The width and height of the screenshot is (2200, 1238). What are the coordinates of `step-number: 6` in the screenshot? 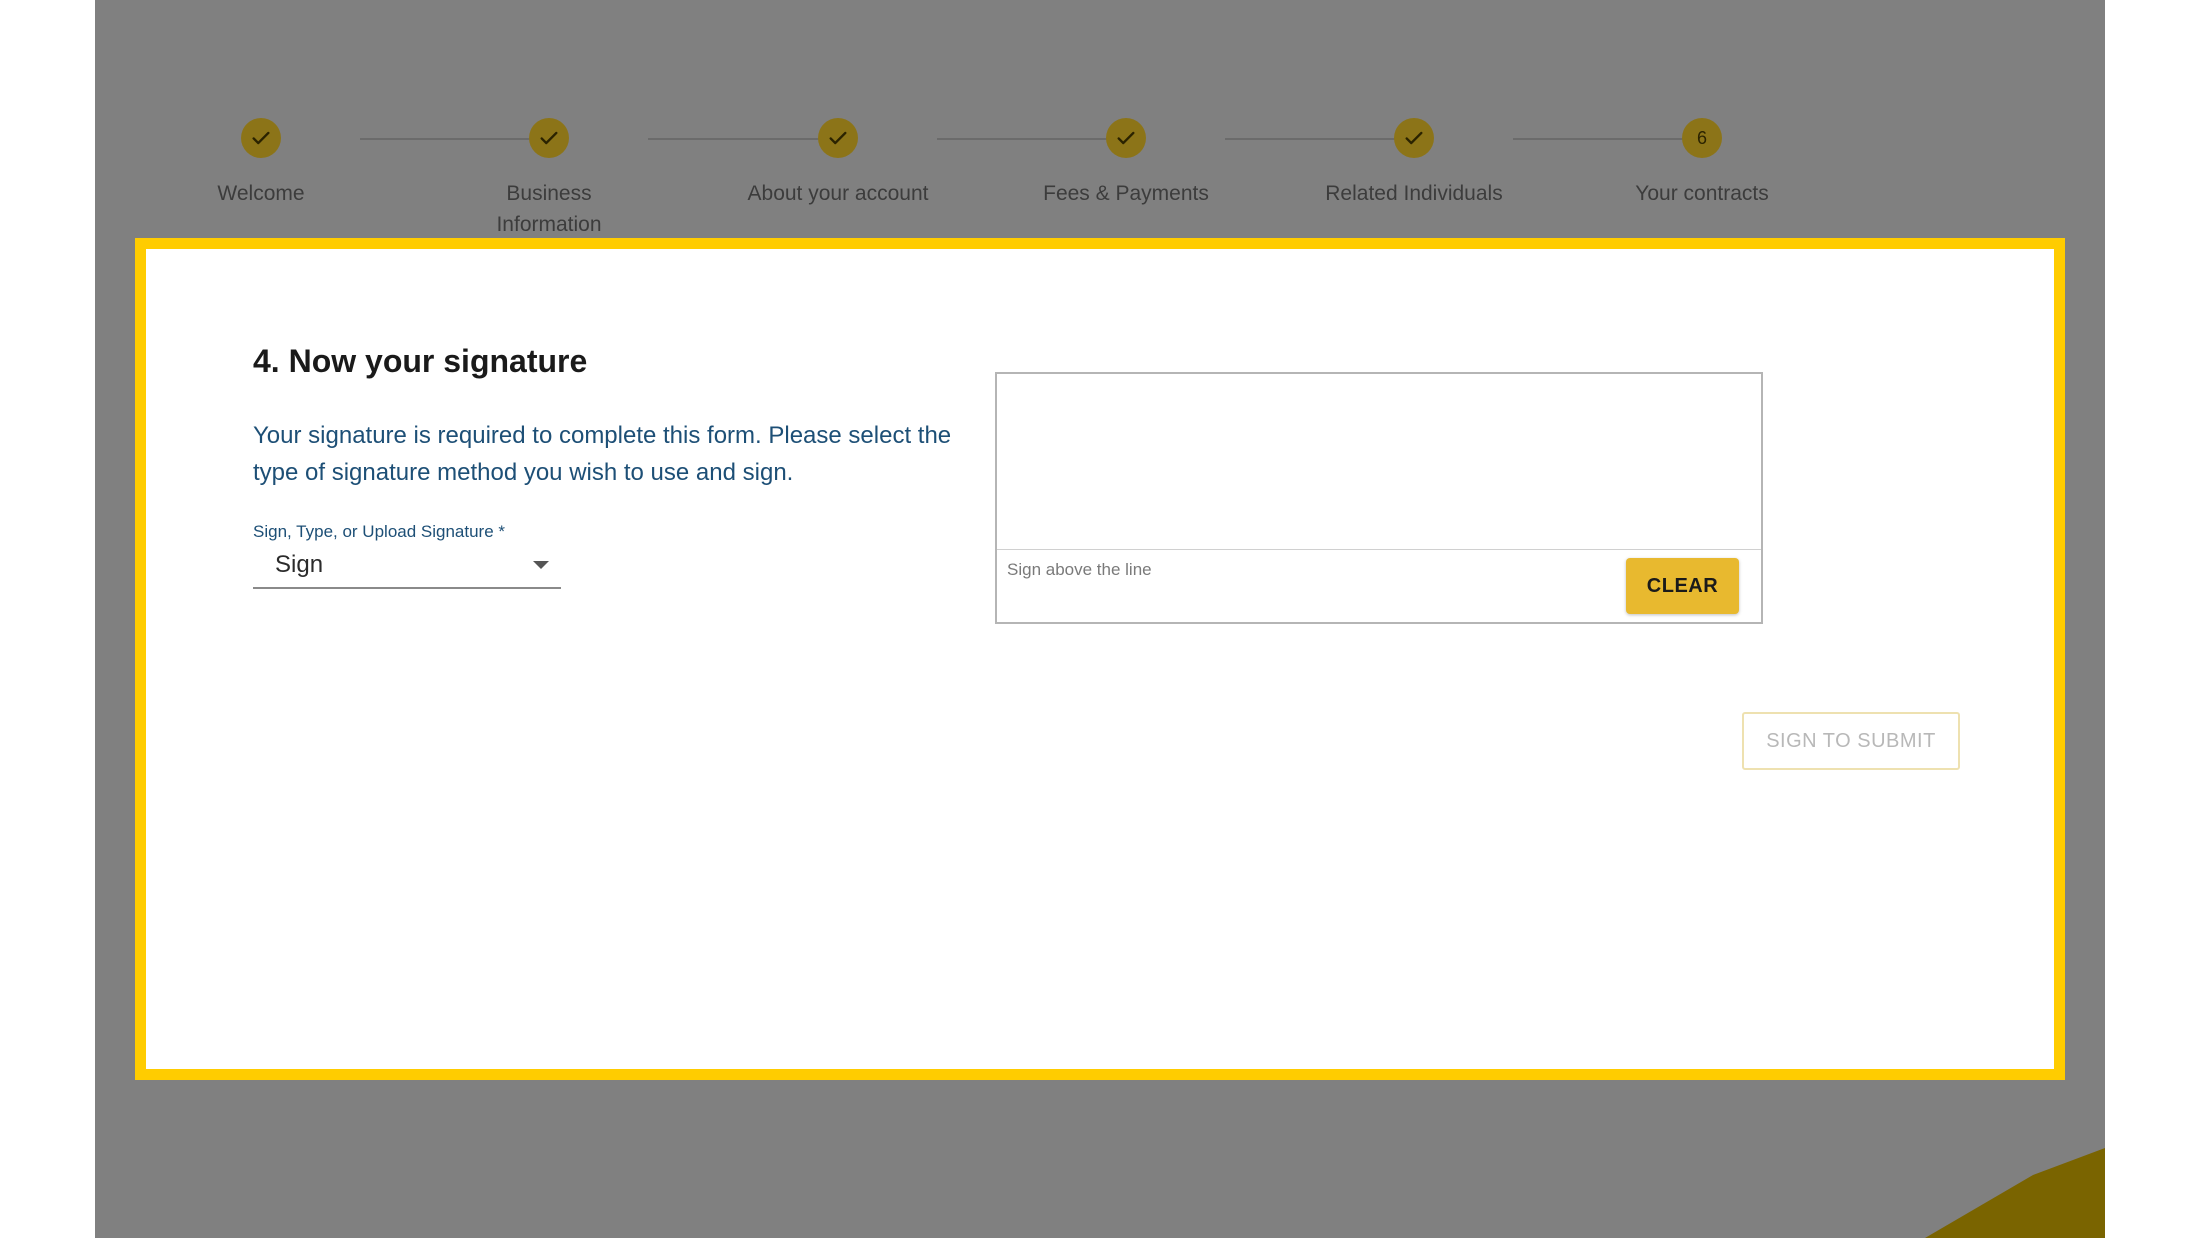 It's located at (1701, 137).